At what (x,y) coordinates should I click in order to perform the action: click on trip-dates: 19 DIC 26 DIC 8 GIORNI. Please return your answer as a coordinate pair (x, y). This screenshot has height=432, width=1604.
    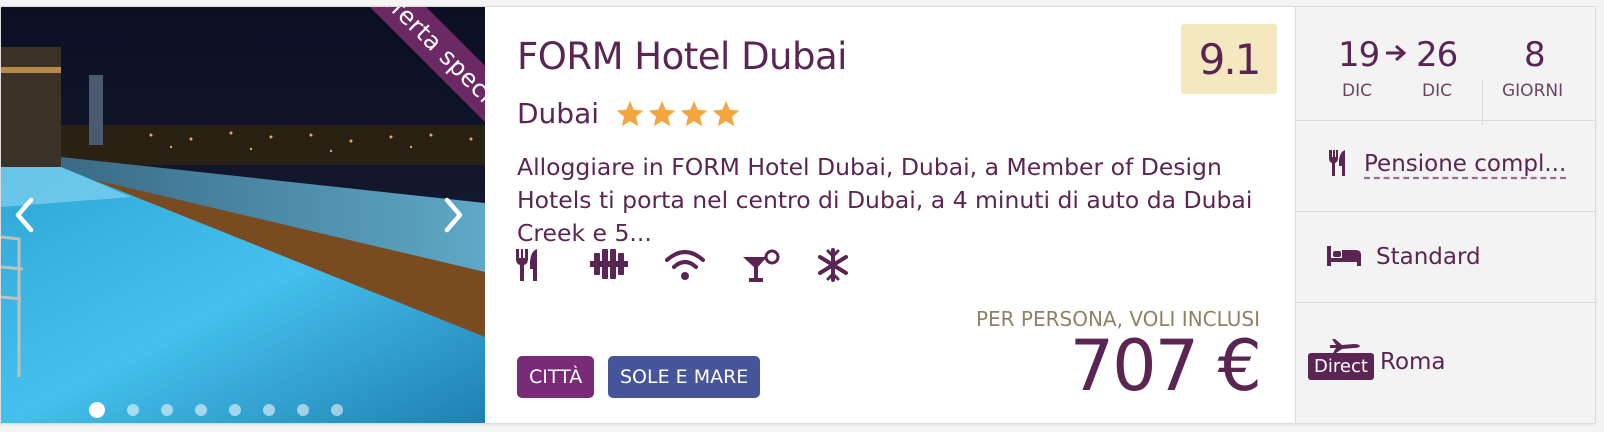
    Looking at the image, I should click on (1445, 66).